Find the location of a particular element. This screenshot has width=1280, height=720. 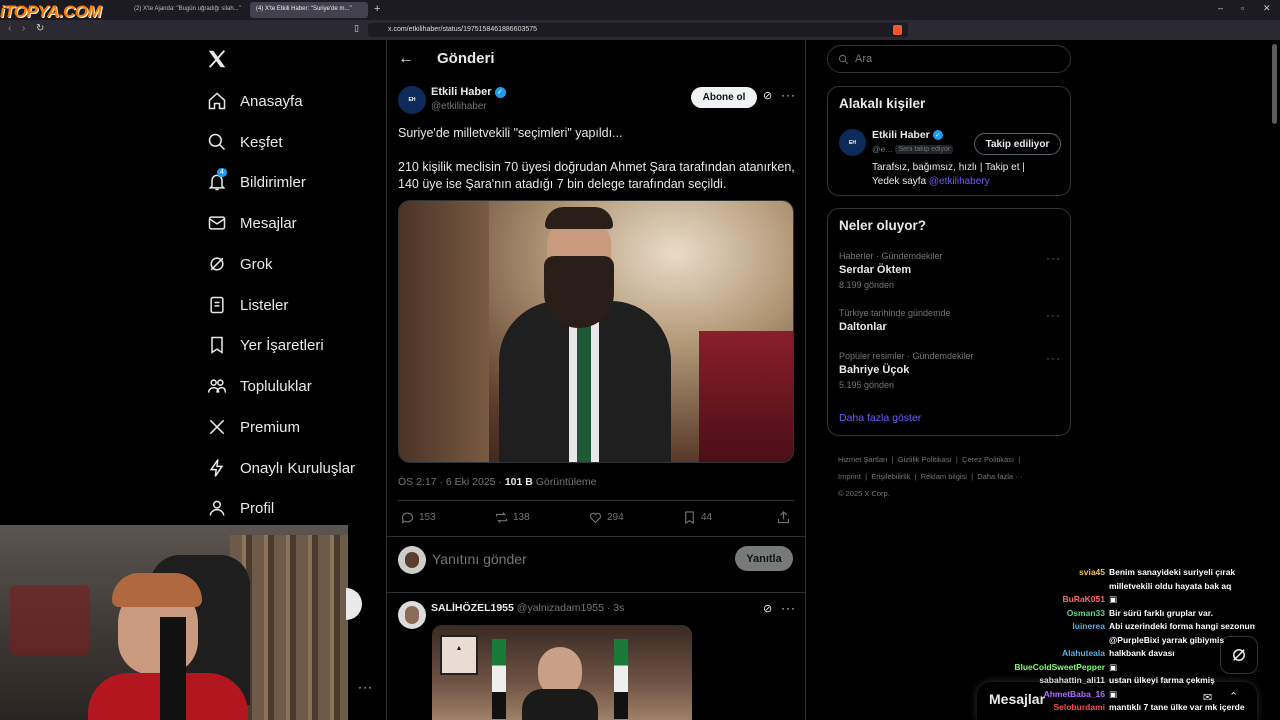

notification-badge: 4 is located at coordinates (222, 172).